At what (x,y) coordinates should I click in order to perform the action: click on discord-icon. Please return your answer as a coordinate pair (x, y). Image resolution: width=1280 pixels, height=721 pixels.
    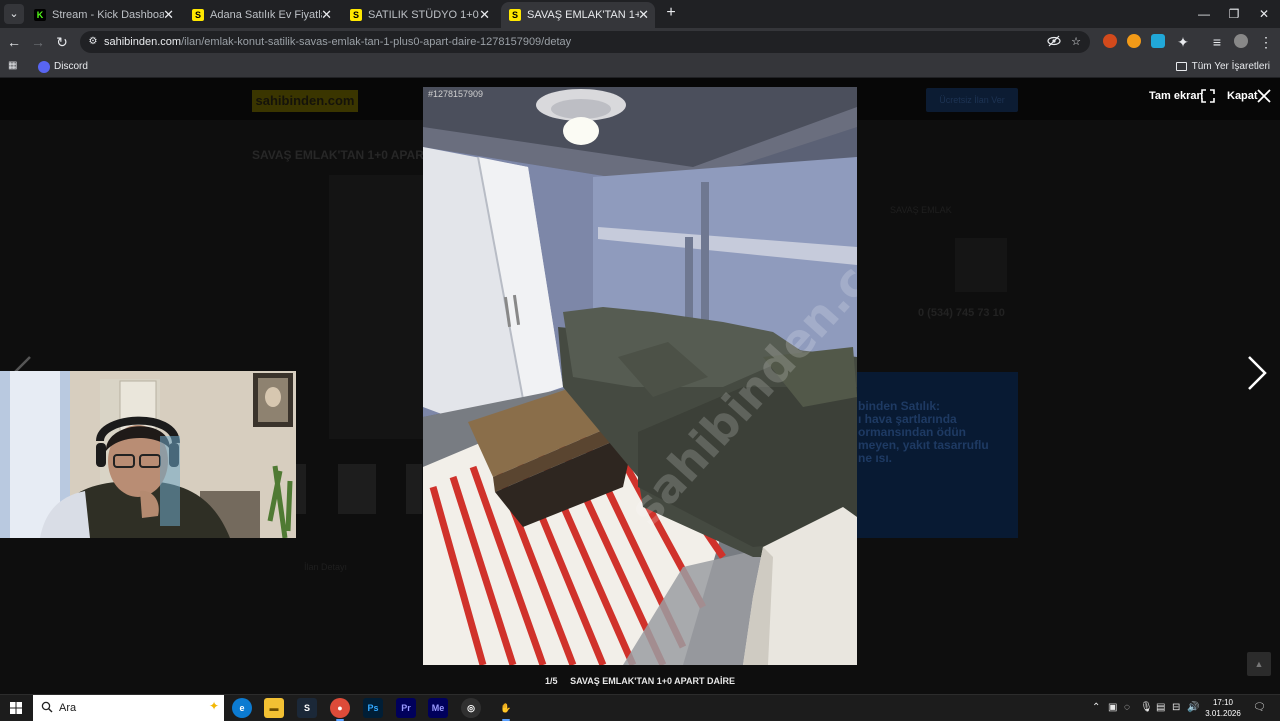
    Looking at the image, I should click on (44, 67).